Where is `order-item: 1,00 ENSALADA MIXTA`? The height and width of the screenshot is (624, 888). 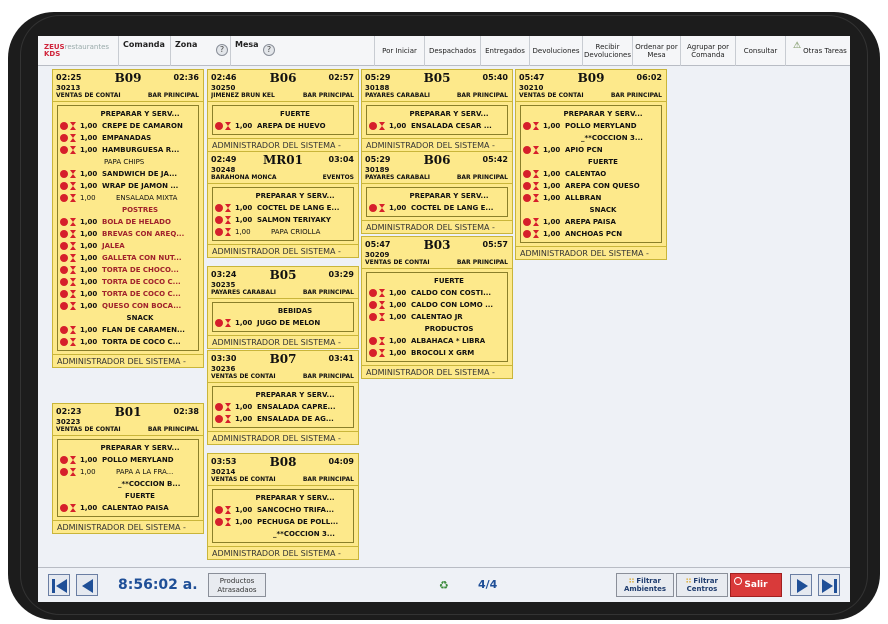
order-item: 1,00 ENSALADA MIXTA is located at coordinates (128, 198).